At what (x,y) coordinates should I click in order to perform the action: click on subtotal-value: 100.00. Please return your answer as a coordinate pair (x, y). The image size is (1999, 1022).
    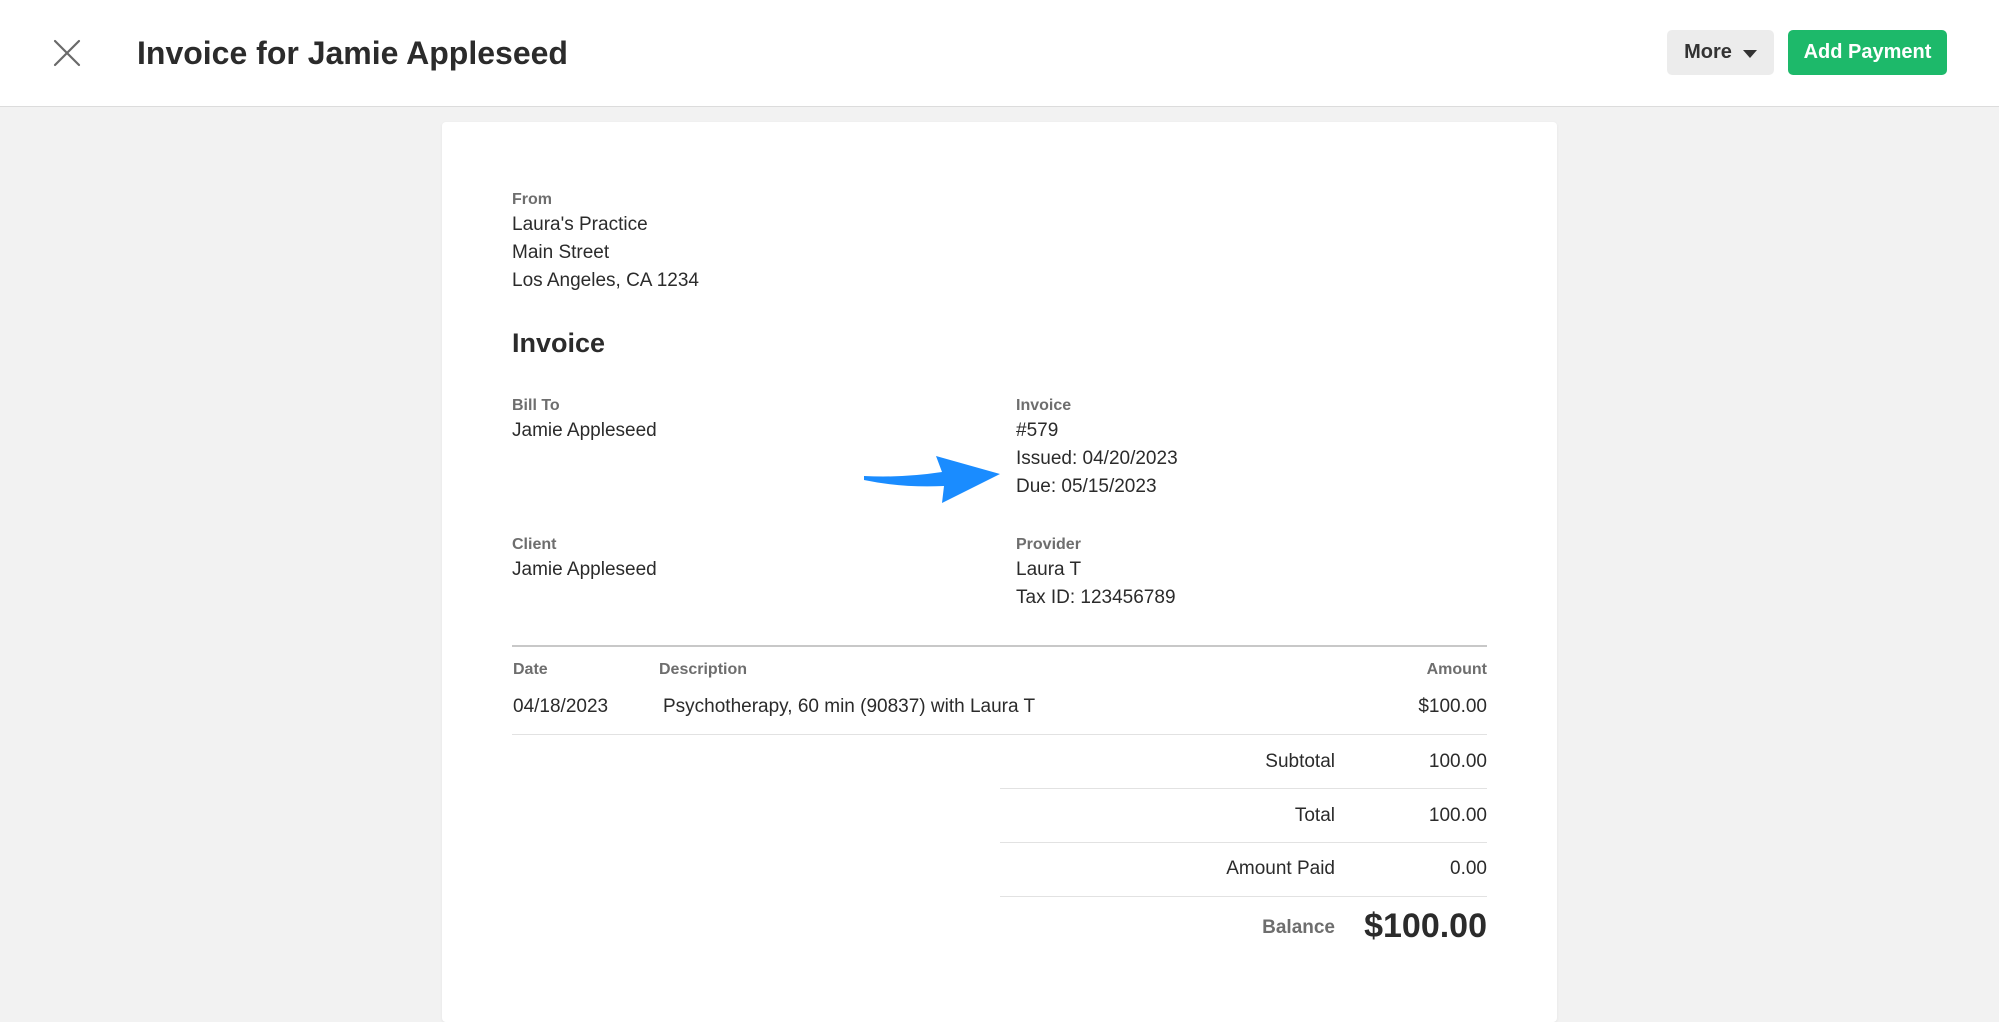
    Looking at the image, I should click on (1457, 761).